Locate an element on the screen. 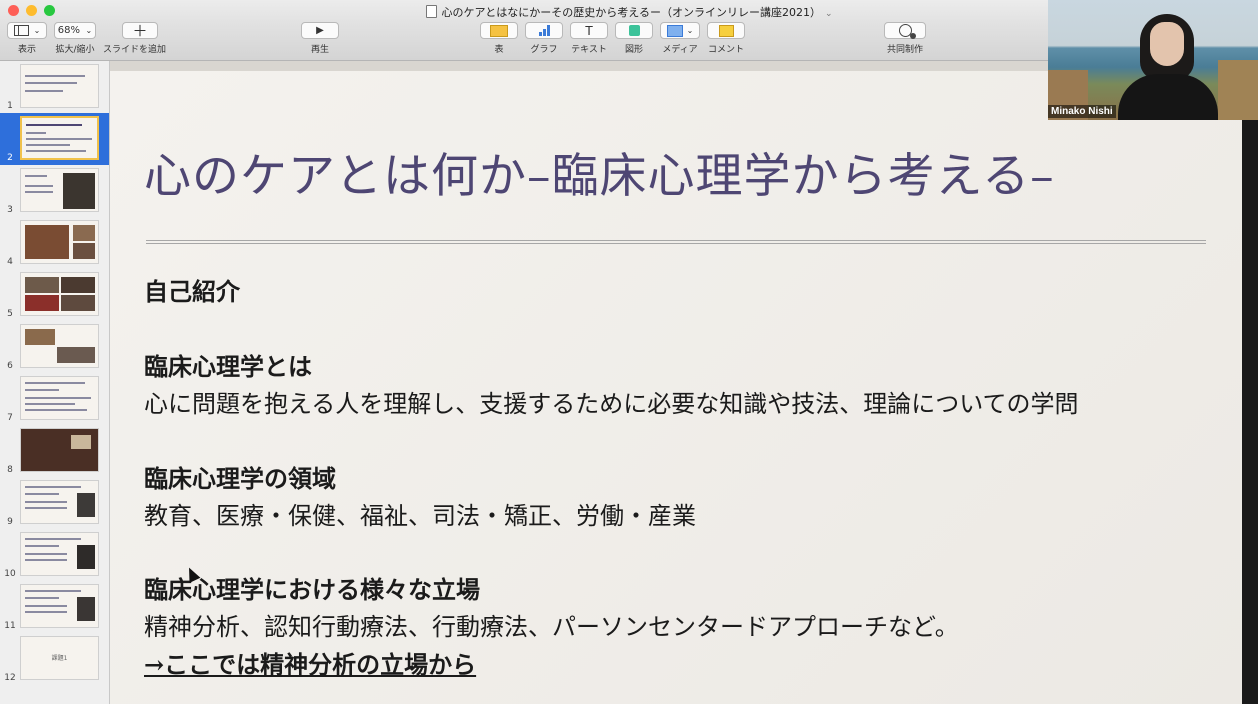 The width and height of the screenshot is (1258, 704). clinical-psychology-definition: 心に問題を抱える人を理解し、支援するために必要な知識や技法、理論についての学問 is located at coordinates (611, 404).